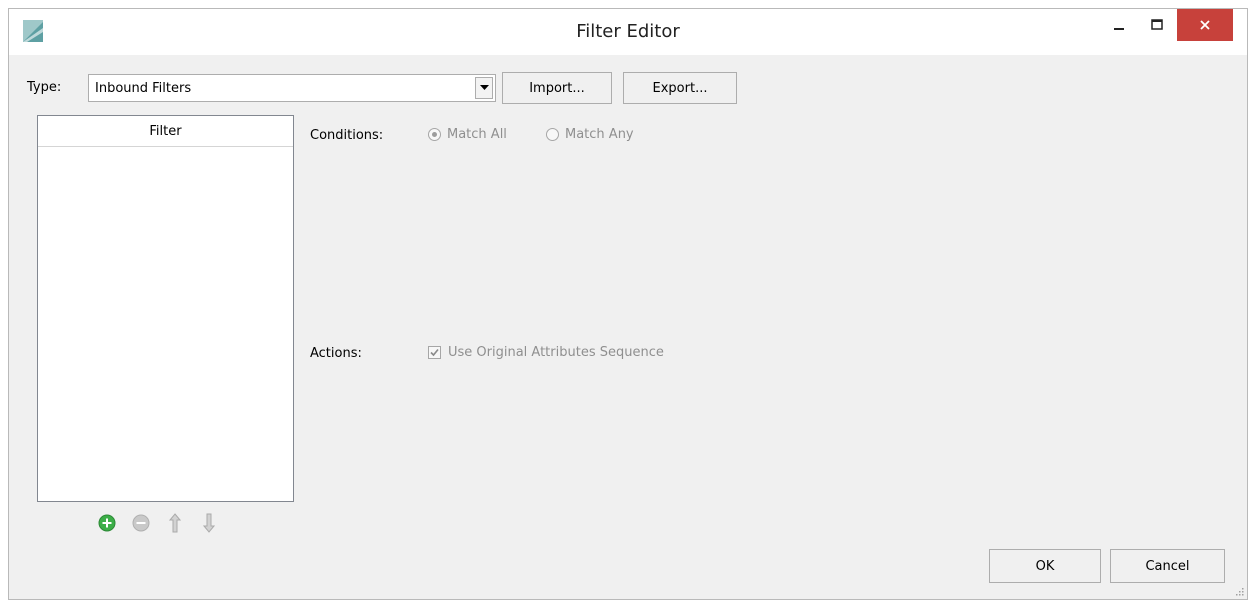 The height and width of the screenshot is (607, 1249). I want to click on filter-list: Filter, so click(165, 308).